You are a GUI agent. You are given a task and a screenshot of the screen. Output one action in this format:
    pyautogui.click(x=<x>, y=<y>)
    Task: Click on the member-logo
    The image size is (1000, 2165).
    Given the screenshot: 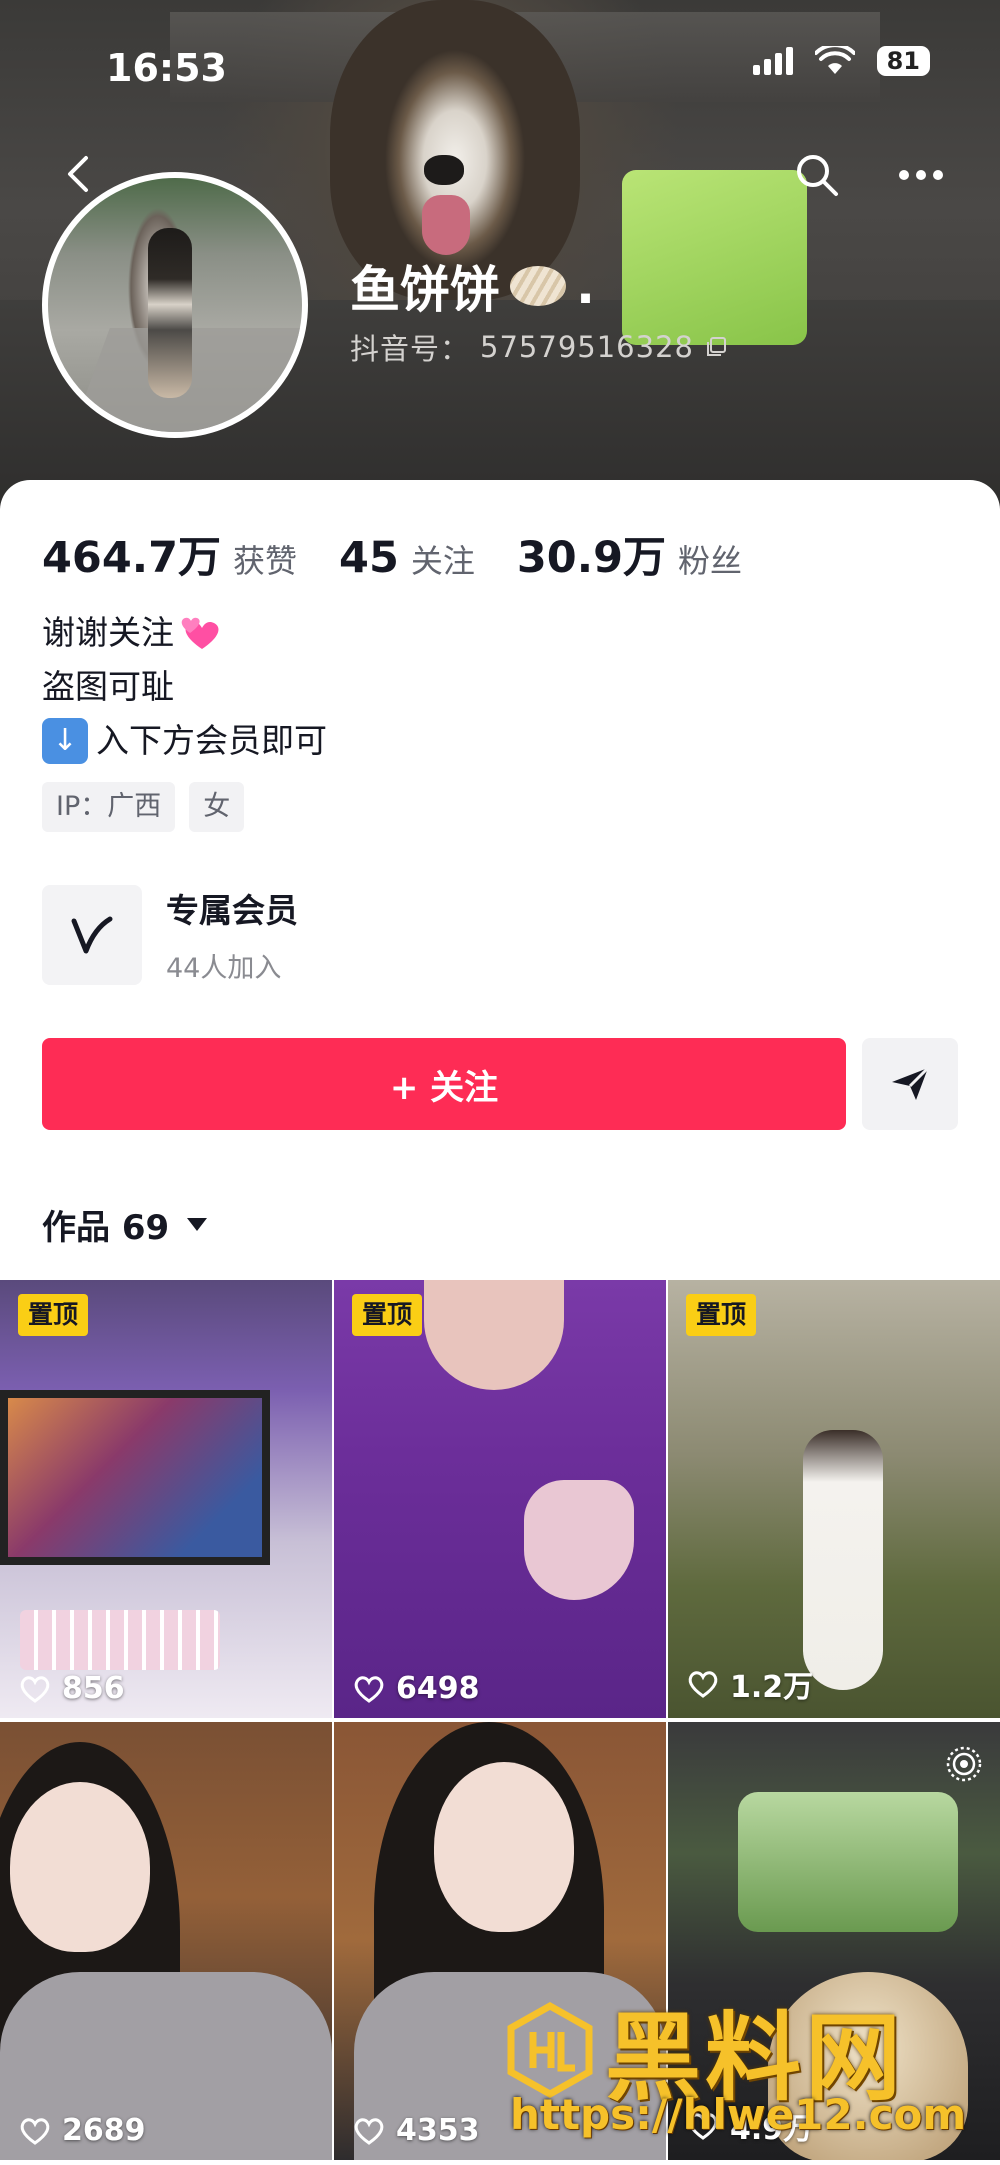 What is the action you would take?
    pyautogui.click(x=92, y=934)
    